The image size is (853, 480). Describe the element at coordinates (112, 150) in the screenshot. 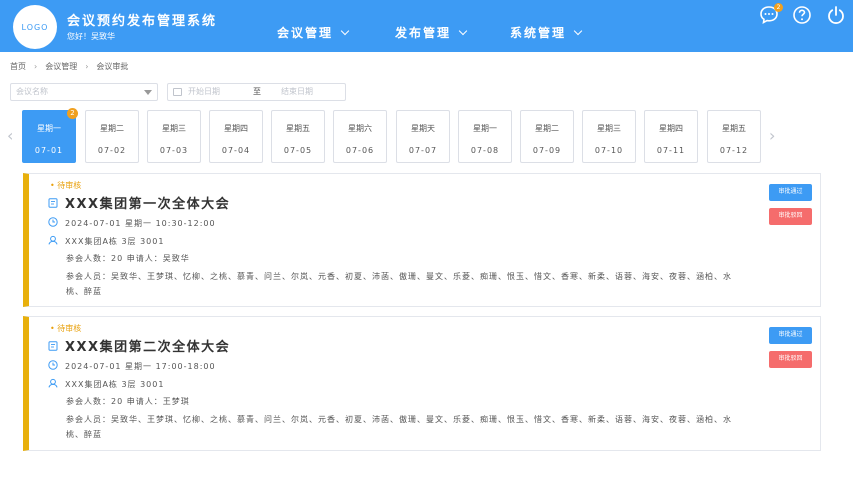

I see `day-date: 07-02` at that location.